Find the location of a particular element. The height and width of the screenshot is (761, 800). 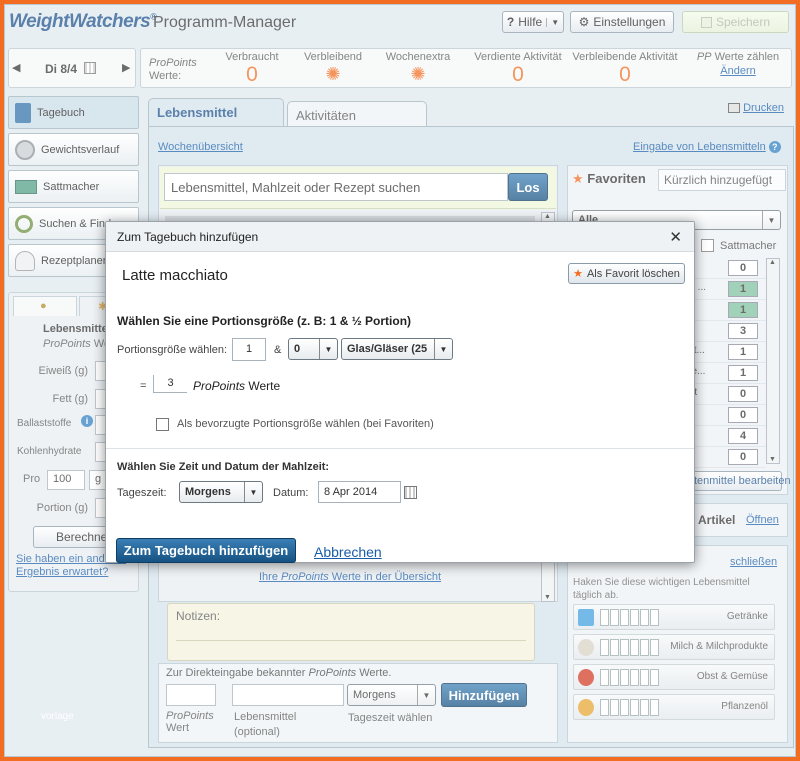

portion-unit-select: Glas/Gläser (25 ▼ is located at coordinates (397, 349).